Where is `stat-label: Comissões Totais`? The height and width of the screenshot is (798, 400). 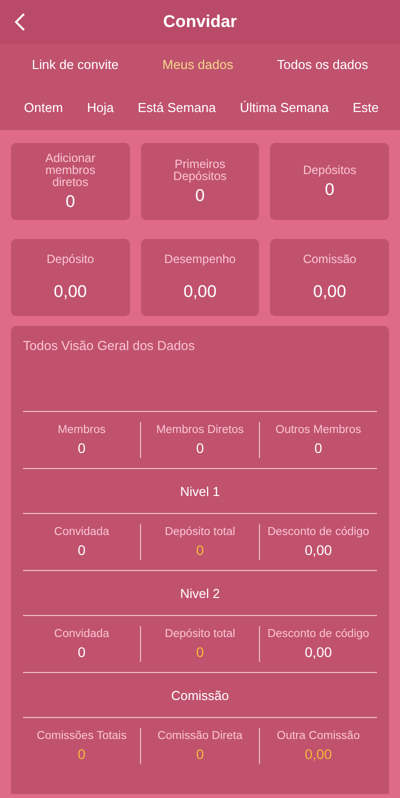 stat-label: Comissões Totais is located at coordinates (81, 736).